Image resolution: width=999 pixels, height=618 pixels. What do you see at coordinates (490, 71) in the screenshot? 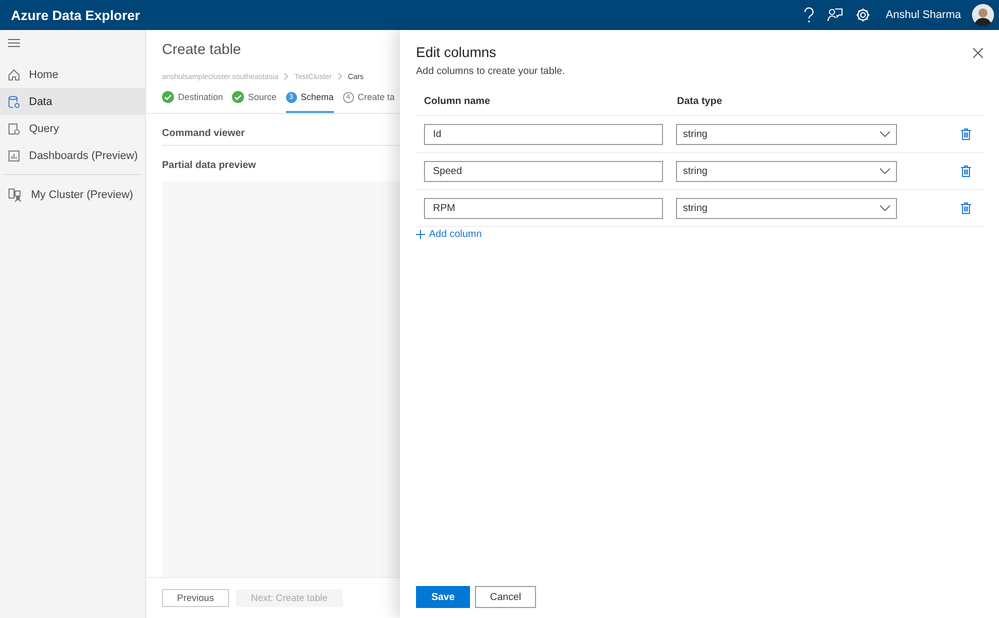
I see `panel-subtitle: Add columns to create your table.` at bounding box center [490, 71].